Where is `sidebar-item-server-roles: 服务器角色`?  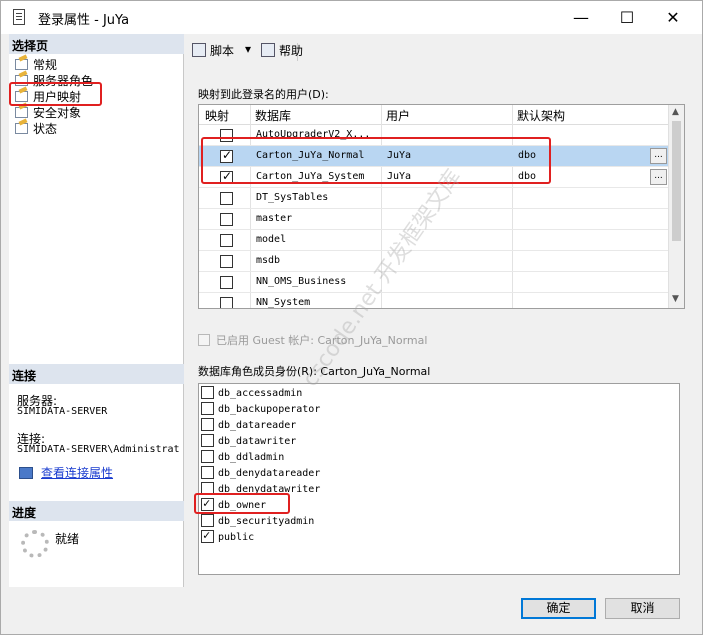
sidebar-item-server-roles: 服务器角色 is located at coordinates (54, 80).